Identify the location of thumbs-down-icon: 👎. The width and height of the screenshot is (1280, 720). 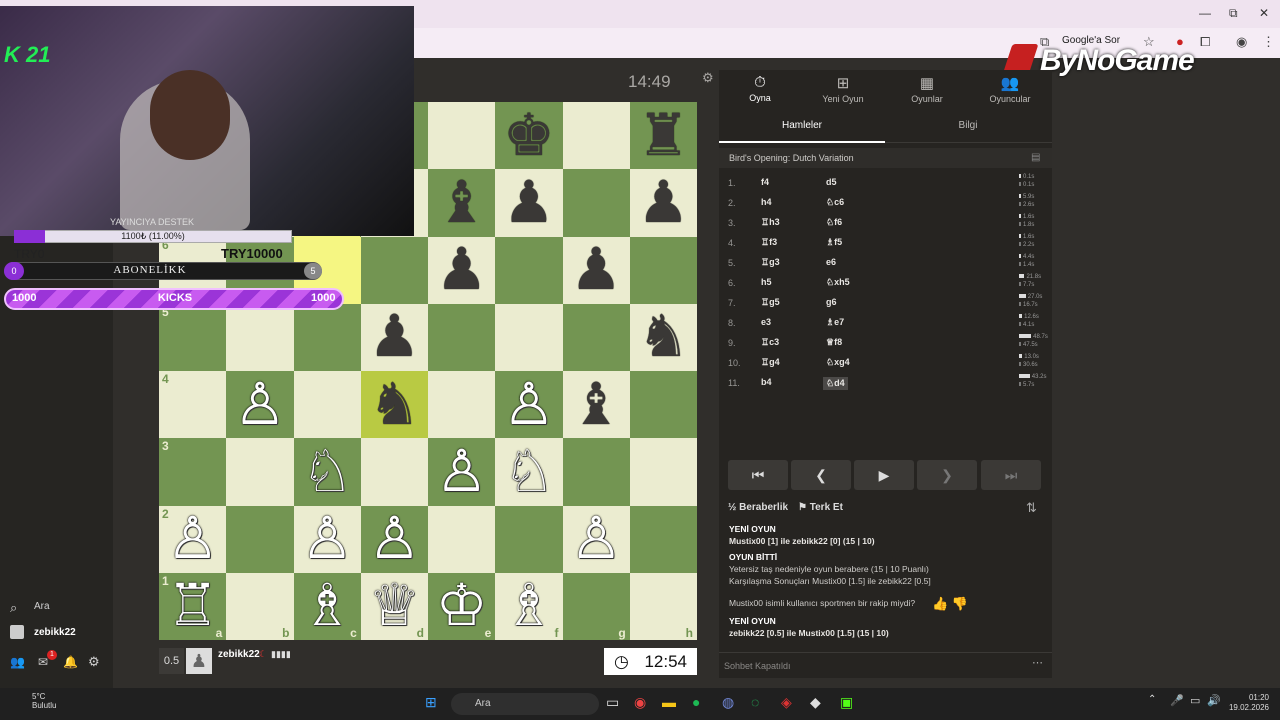
(960, 603).